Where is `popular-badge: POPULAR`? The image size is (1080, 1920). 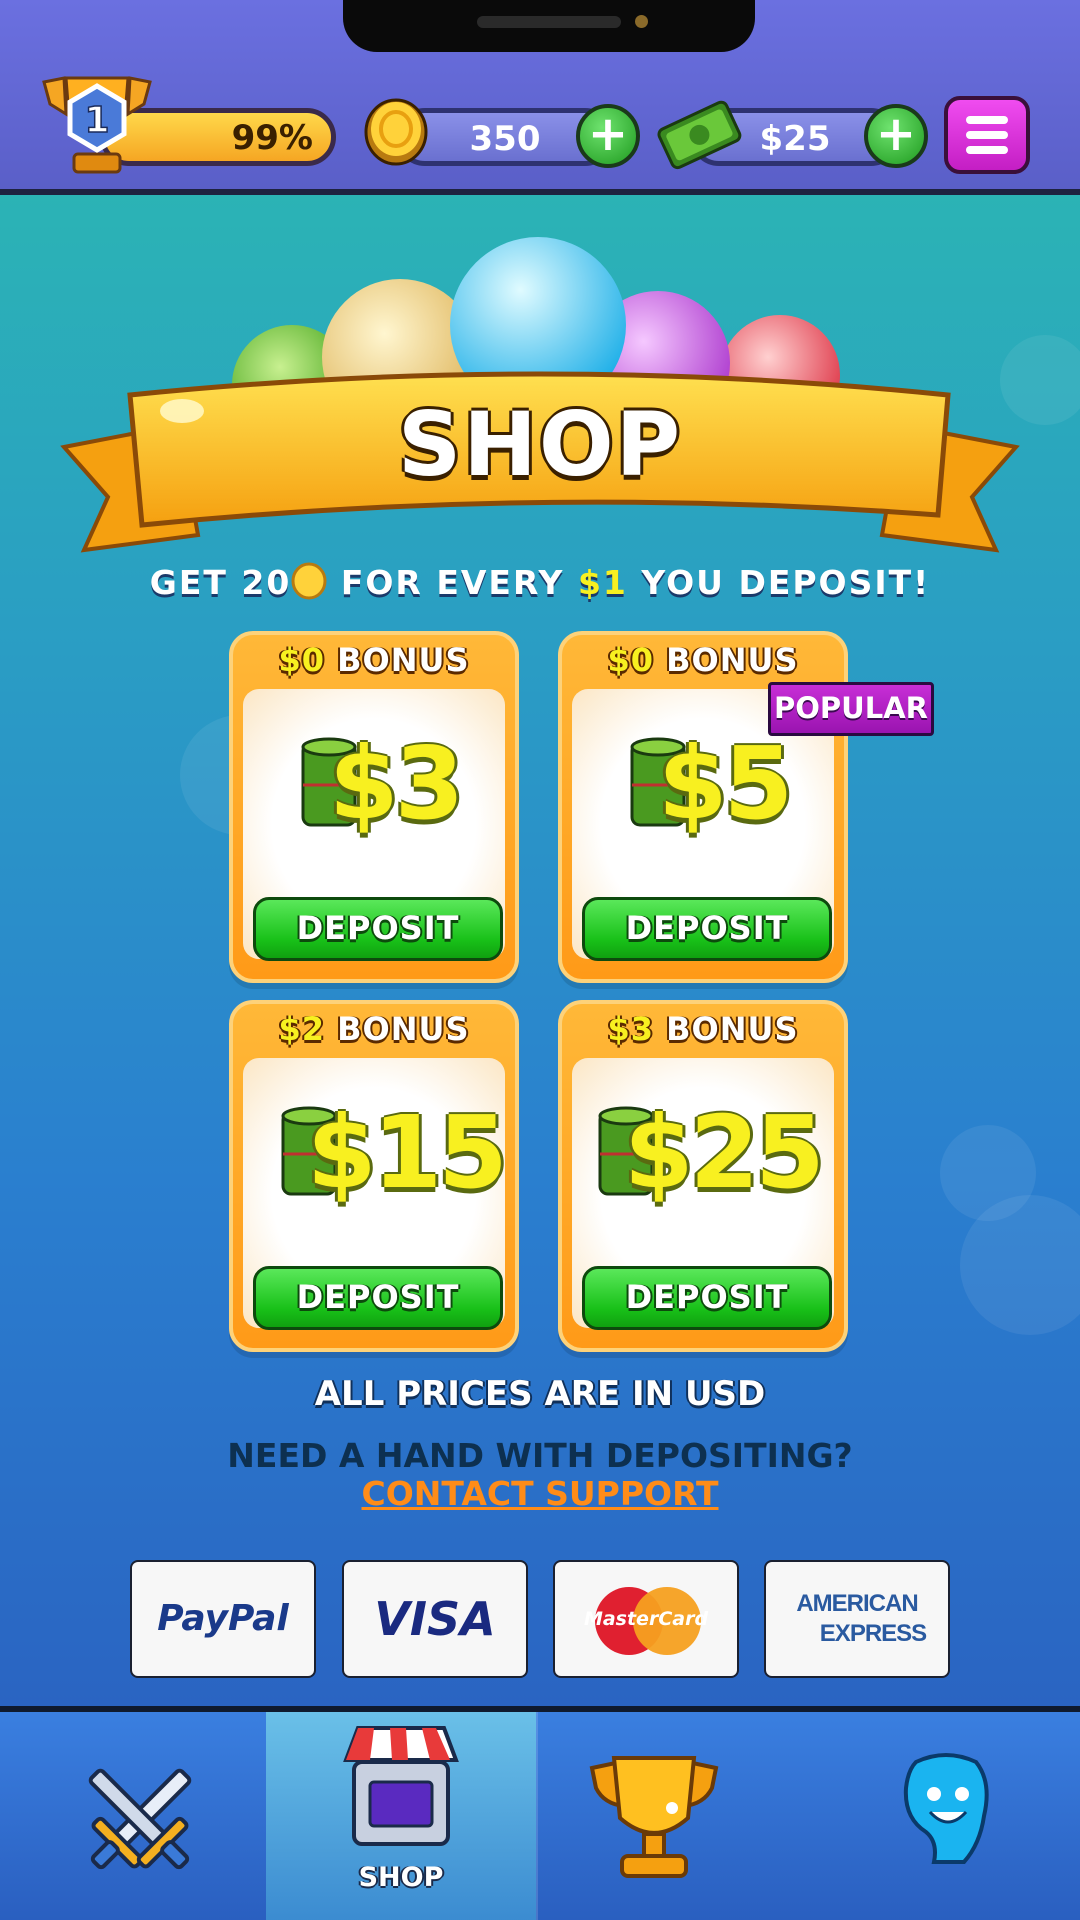 popular-badge: POPULAR is located at coordinates (851, 709).